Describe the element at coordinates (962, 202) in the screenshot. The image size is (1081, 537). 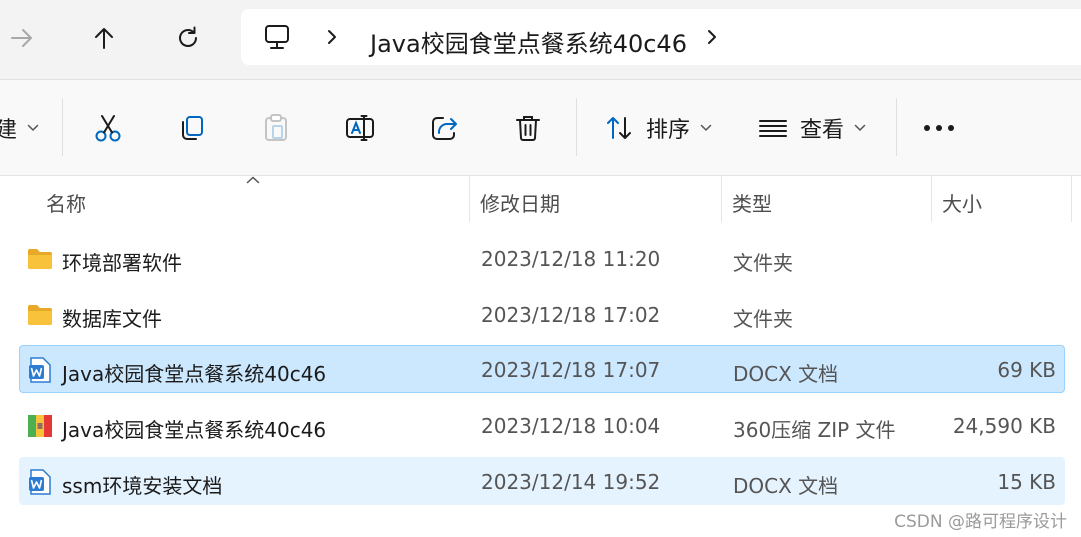
I see `column-header-size: 大小` at that location.